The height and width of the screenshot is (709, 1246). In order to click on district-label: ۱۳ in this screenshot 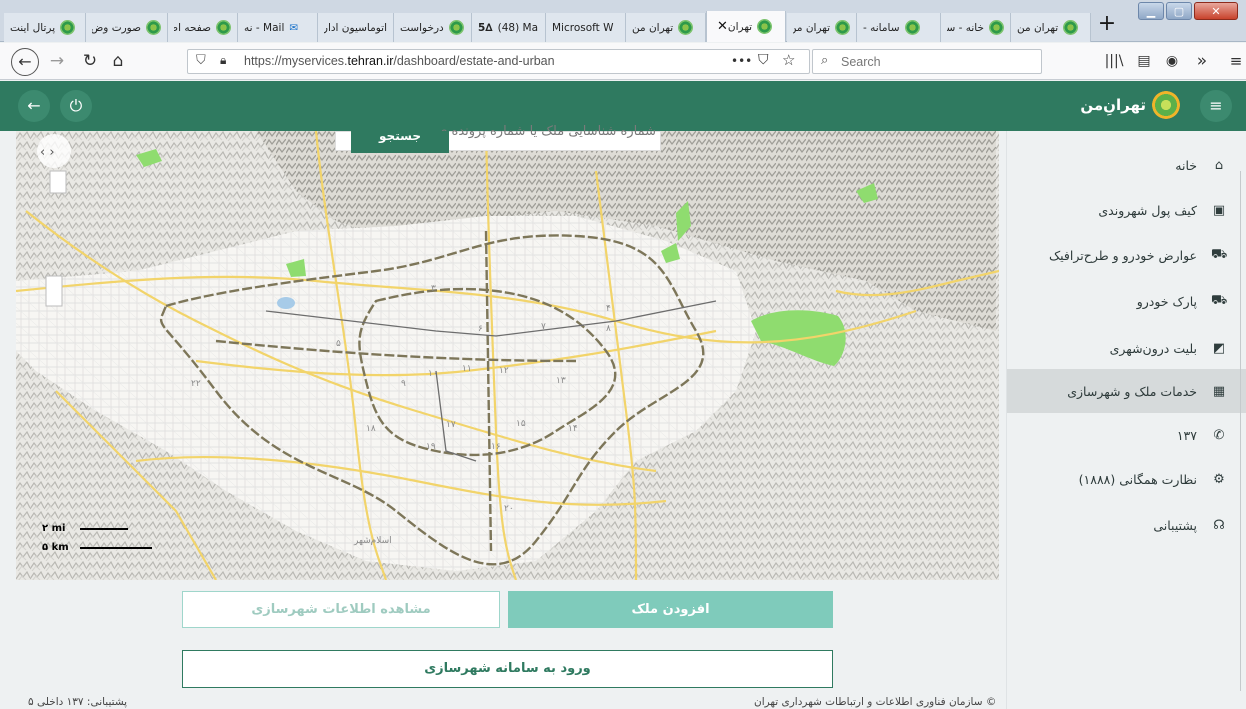, I will do `click(561, 381)`.